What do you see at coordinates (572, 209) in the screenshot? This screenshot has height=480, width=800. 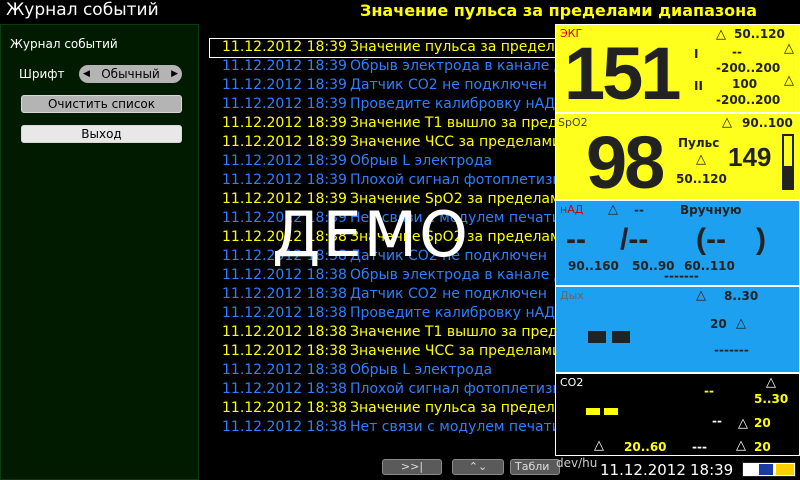 I see `nibp-label: нАД` at bounding box center [572, 209].